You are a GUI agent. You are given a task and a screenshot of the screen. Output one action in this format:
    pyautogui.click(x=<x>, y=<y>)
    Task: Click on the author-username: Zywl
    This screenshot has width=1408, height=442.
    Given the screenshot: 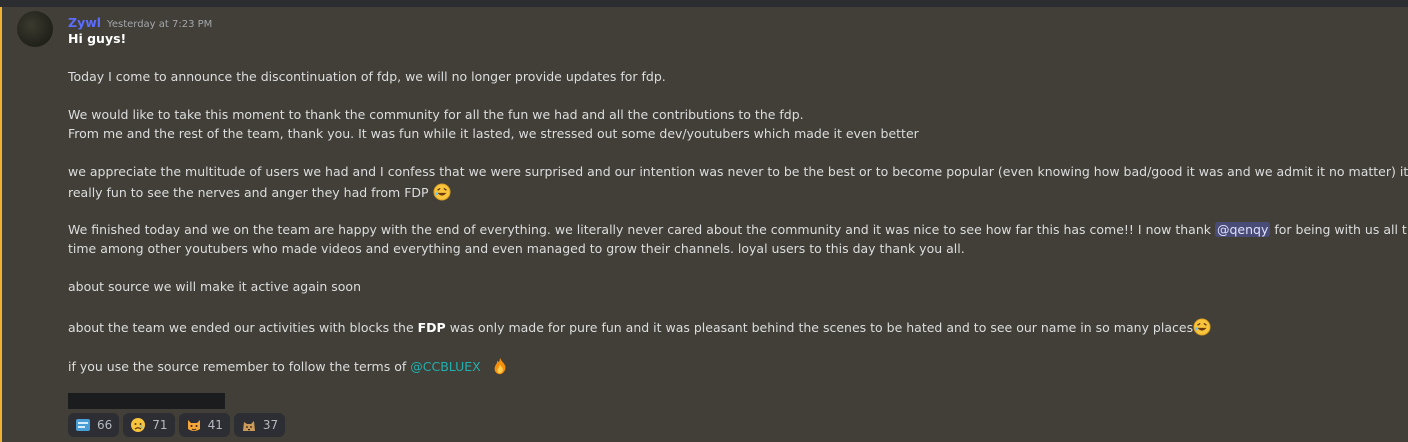 What is the action you would take?
    pyautogui.click(x=84, y=22)
    